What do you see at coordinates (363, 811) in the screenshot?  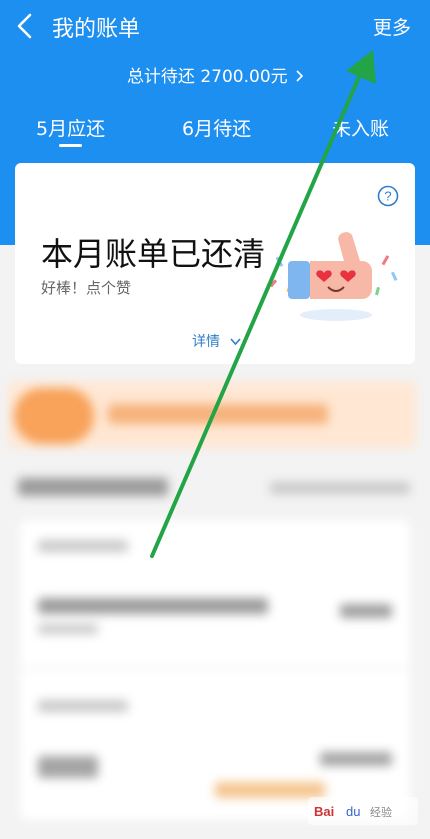 I see `watermark-logo: Bai du 经验` at bounding box center [363, 811].